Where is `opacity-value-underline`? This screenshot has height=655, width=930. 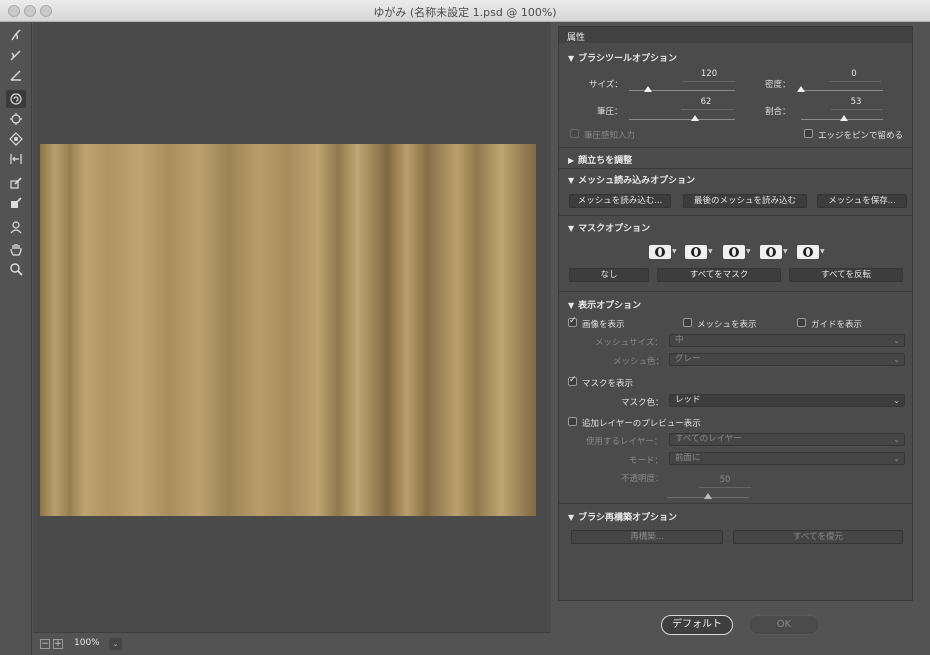 opacity-value-underline is located at coordinates (725, 487).